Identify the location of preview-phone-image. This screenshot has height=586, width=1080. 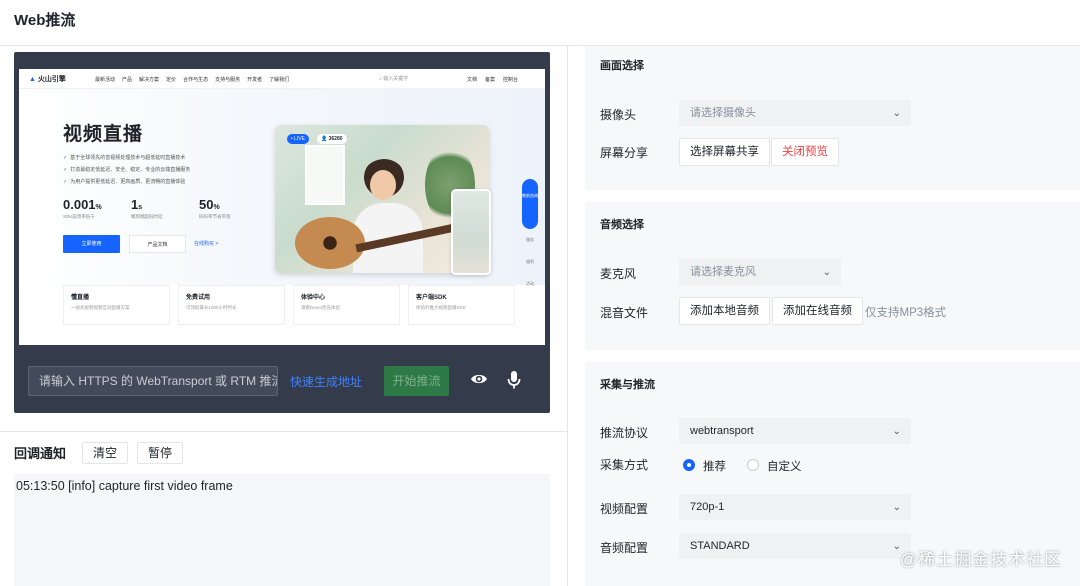
(471, 232).